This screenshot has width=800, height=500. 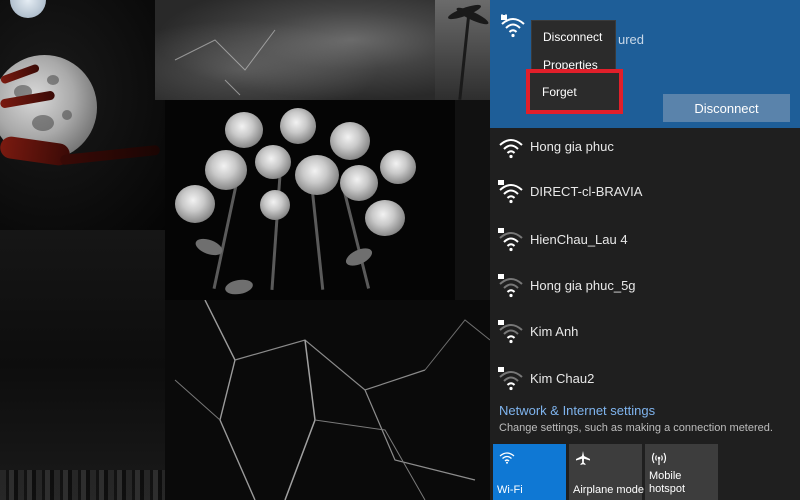 What do you see at coordinates (608, 490) in the screenshot?
I see `tile-label: Airplane mode` at bounding box center [608, 490].